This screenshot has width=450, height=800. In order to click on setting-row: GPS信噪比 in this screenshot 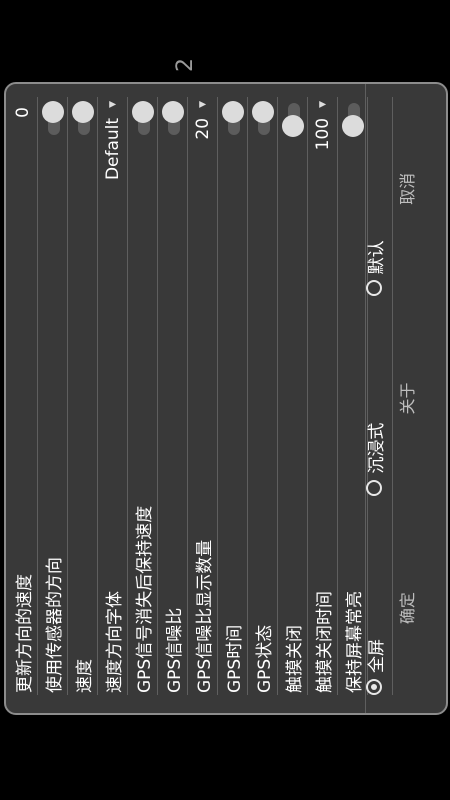, I will do `click(173, 396)`.